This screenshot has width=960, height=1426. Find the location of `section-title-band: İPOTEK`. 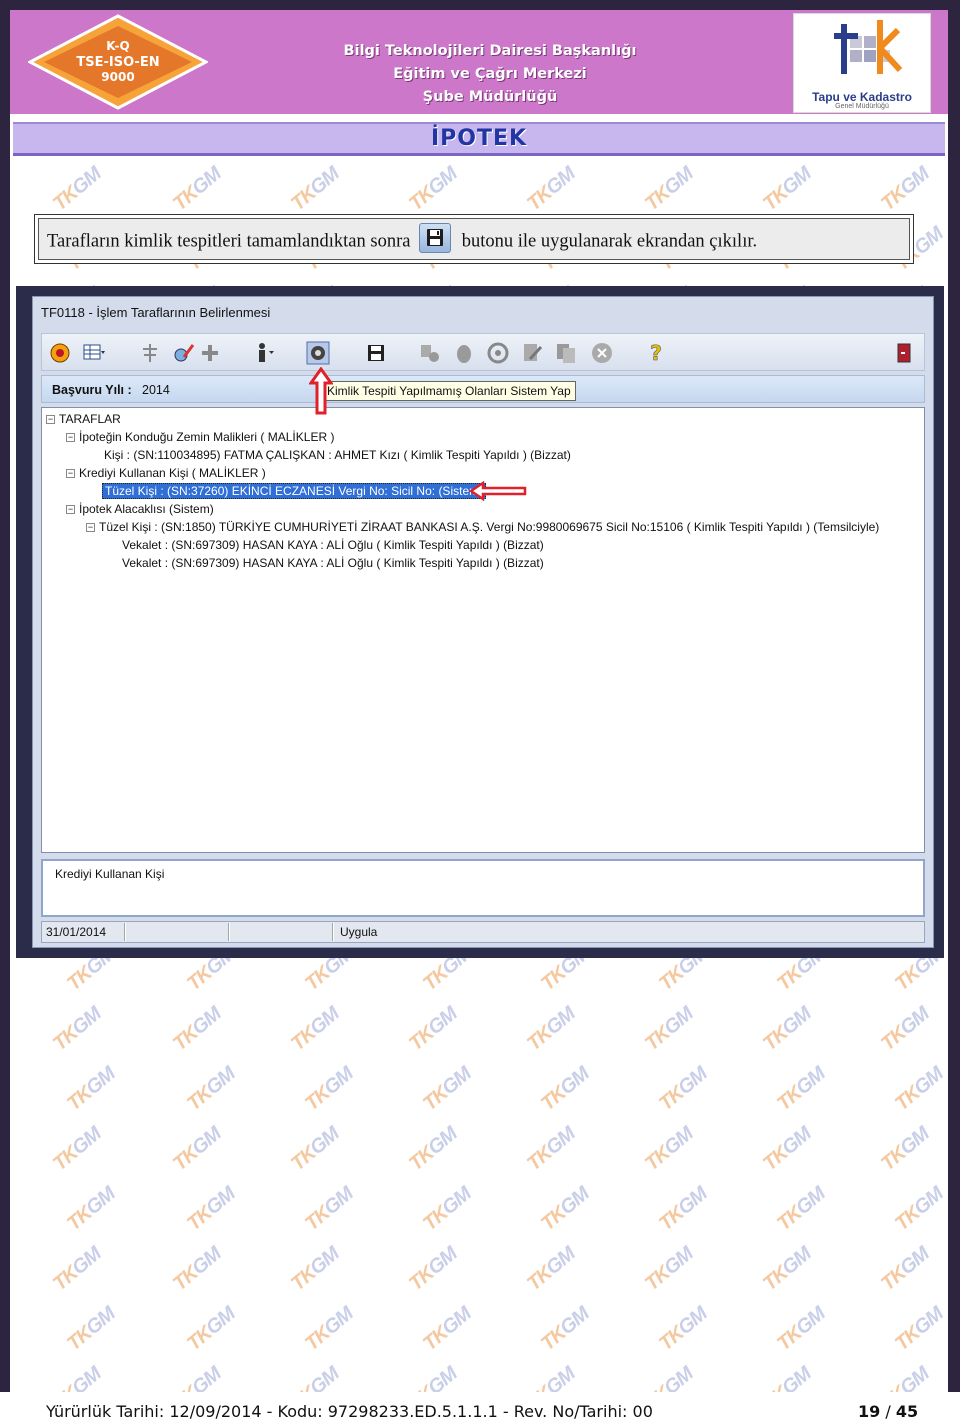

section-title-band: İPOTEK is located at coordinates (479, 139).